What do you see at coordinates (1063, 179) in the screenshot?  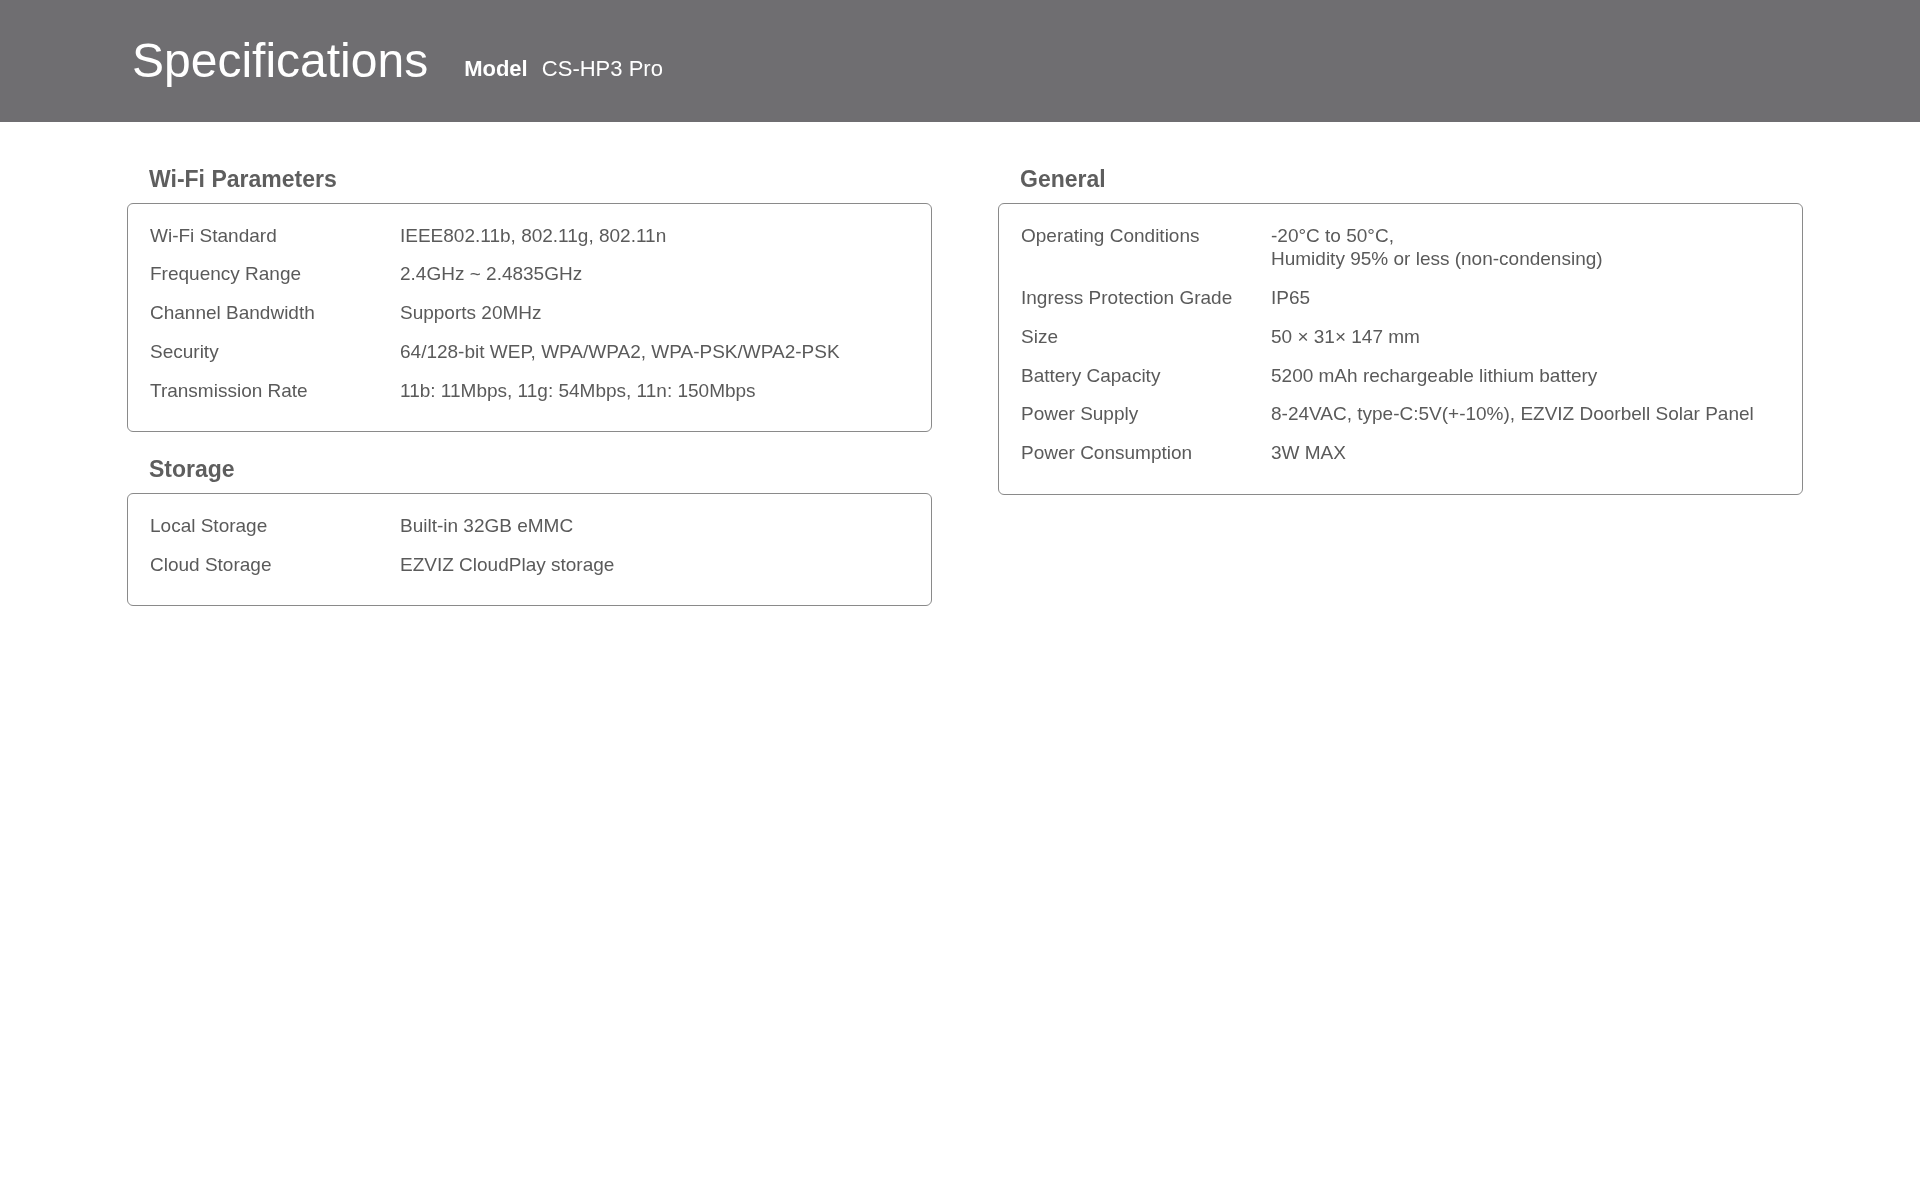 I see `section-title: General` at bounding box center [1063, 179].